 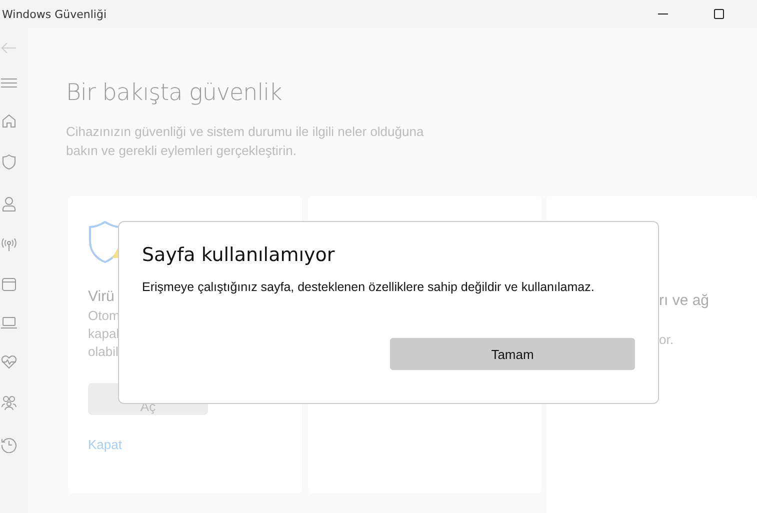 I want to click on card-text-line: kapal, so click(x=104, y=334).